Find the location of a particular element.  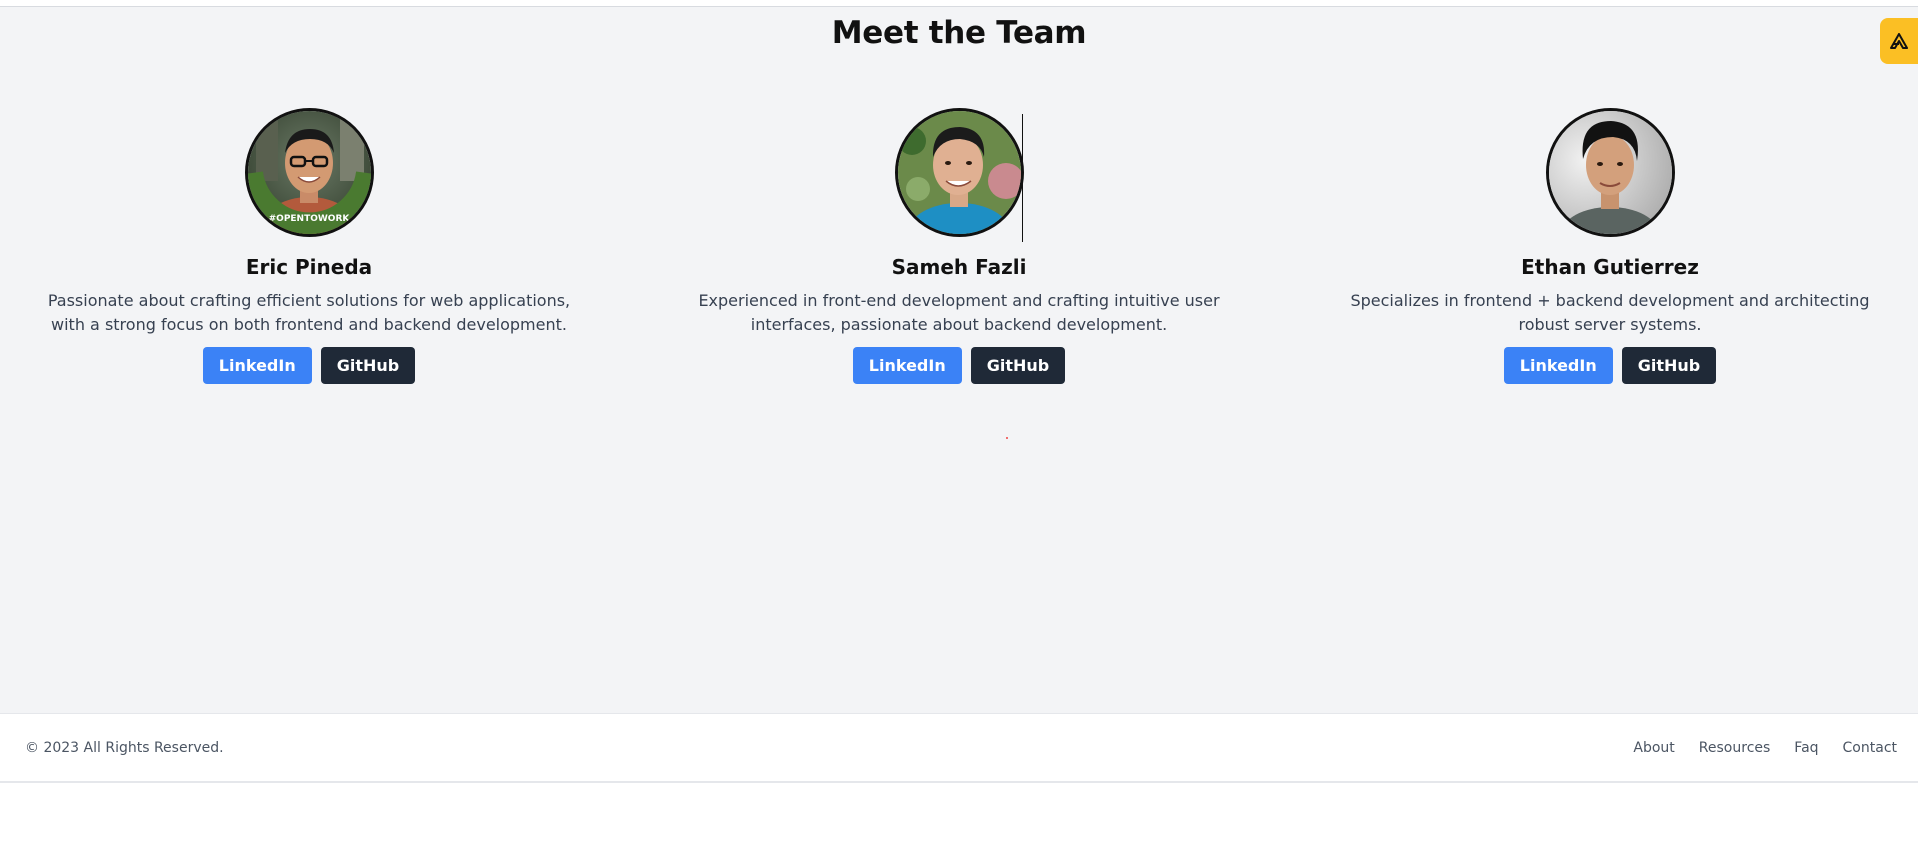

copyright-text: © 2023 All Rights Reserved. is located at coordinates (124, 748).